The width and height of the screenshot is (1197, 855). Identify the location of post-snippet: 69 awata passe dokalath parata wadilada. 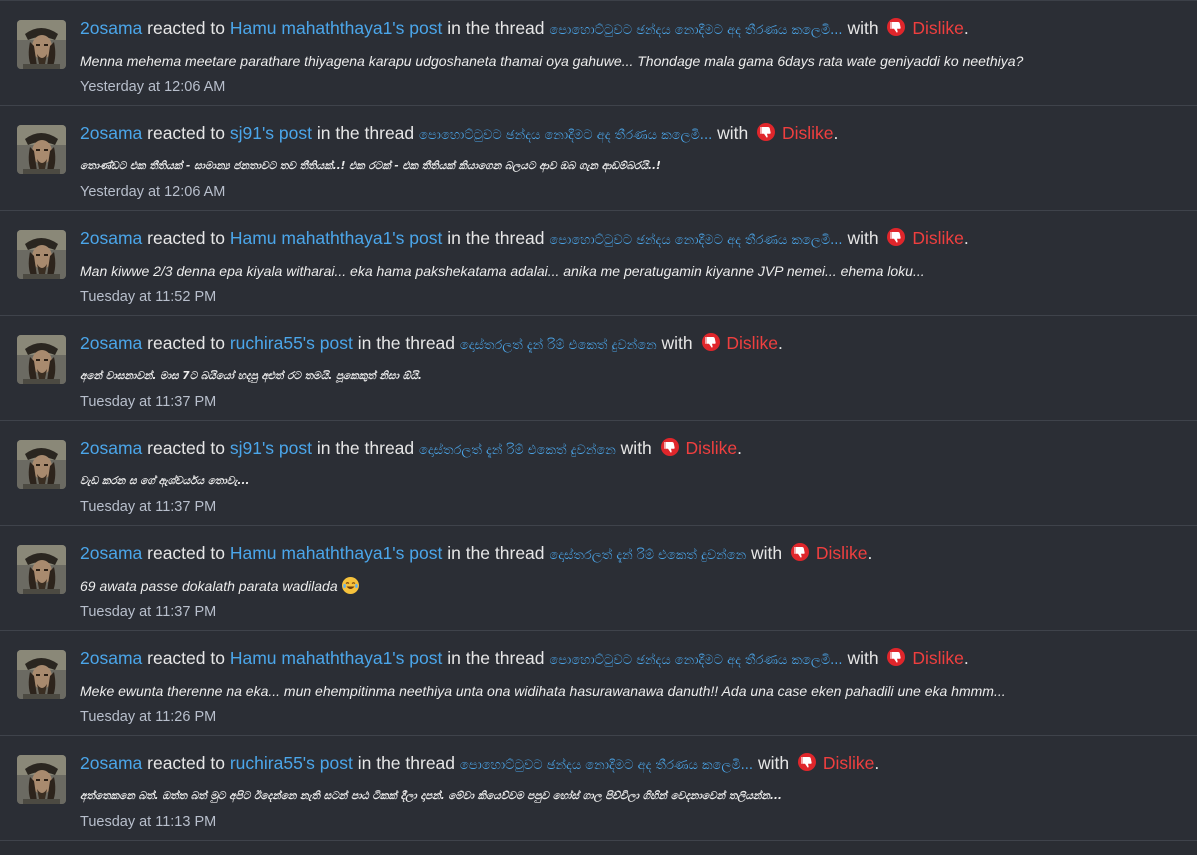
(219, 586).